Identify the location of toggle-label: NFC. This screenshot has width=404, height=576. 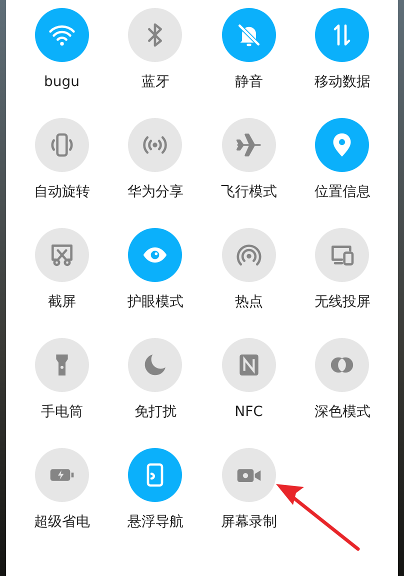
(248, 412).